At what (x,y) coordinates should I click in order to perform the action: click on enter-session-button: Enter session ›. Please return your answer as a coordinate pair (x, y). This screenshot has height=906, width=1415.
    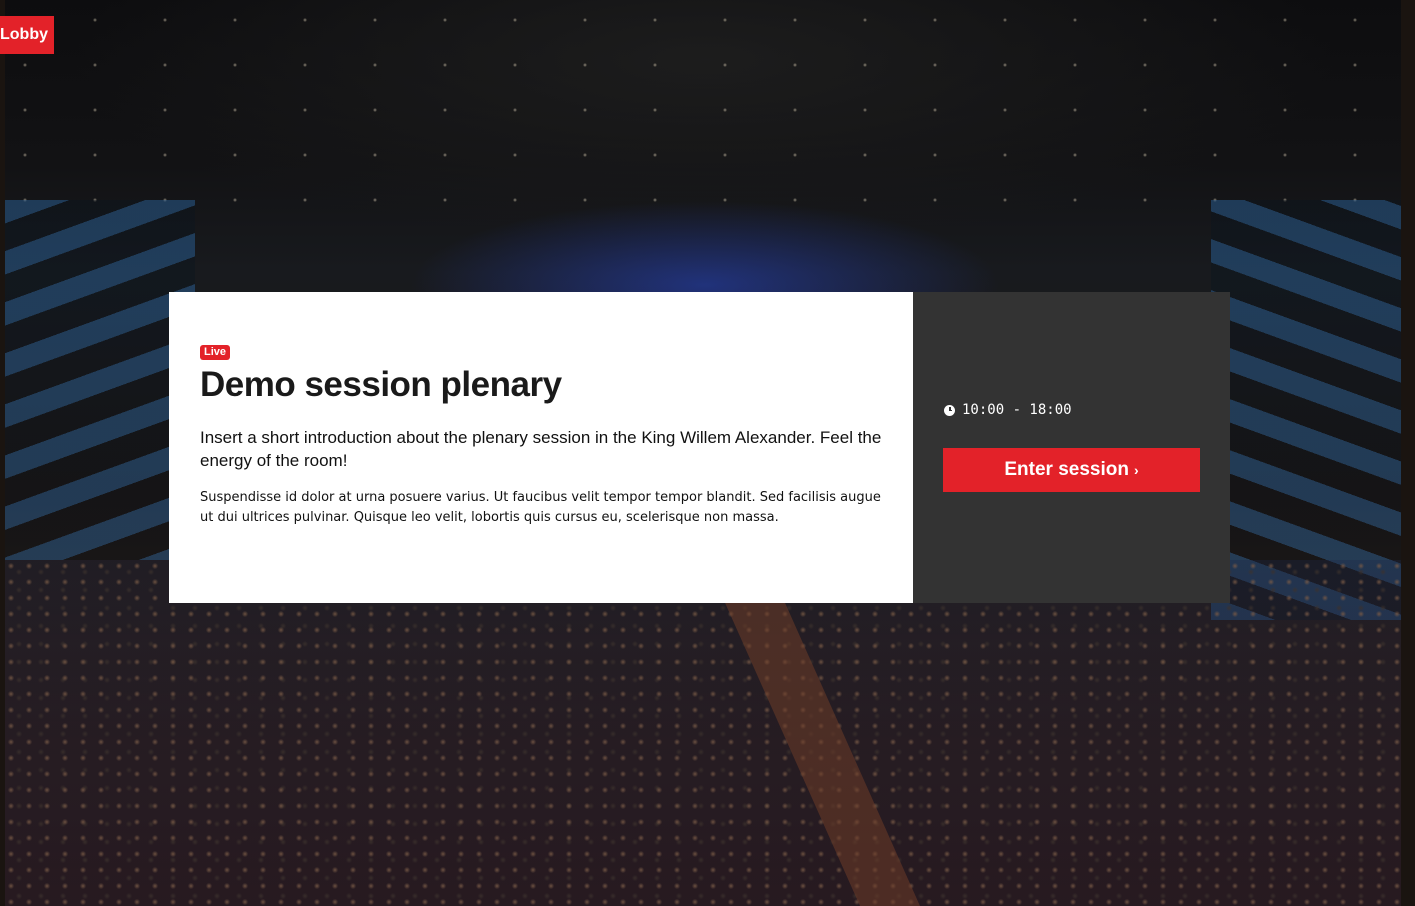
    Looking at the image, I should click on (1071, 470).